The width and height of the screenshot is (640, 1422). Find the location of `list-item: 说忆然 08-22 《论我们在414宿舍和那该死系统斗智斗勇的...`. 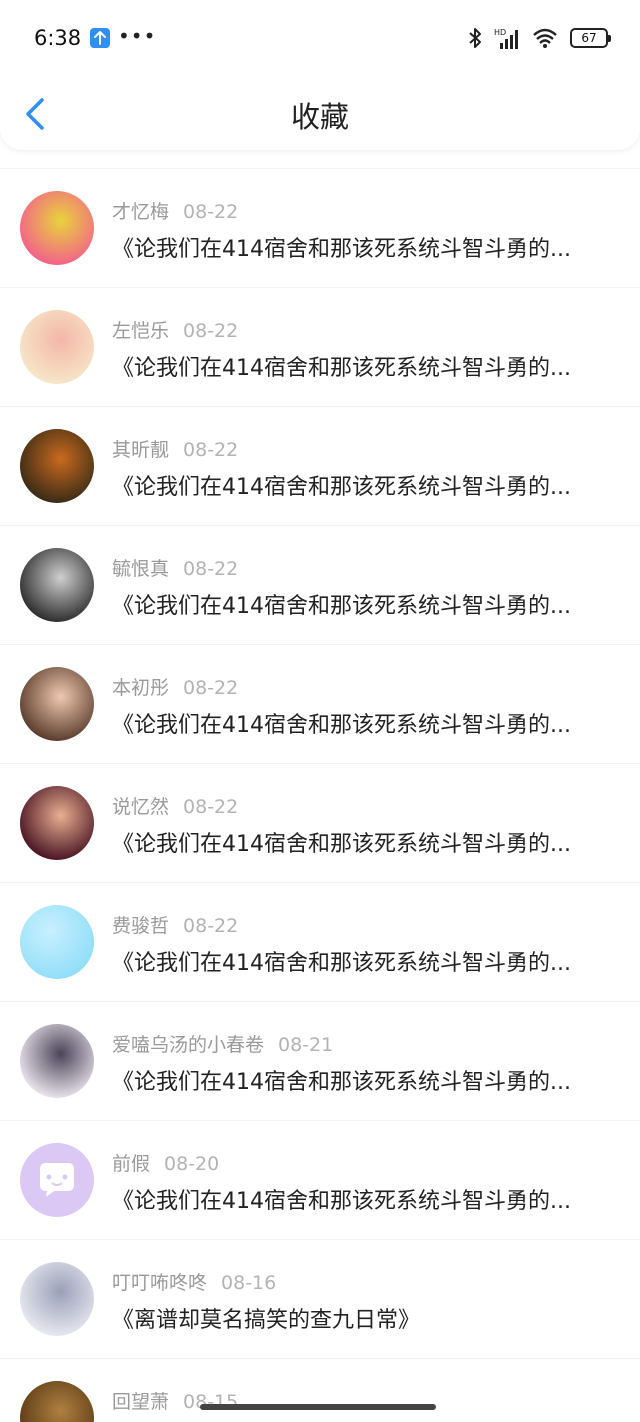

list-item: 说忆然 08-22 《论我们在414宿舍和那该死系统斗智斗勇的... is located at coordinates (320, 822).